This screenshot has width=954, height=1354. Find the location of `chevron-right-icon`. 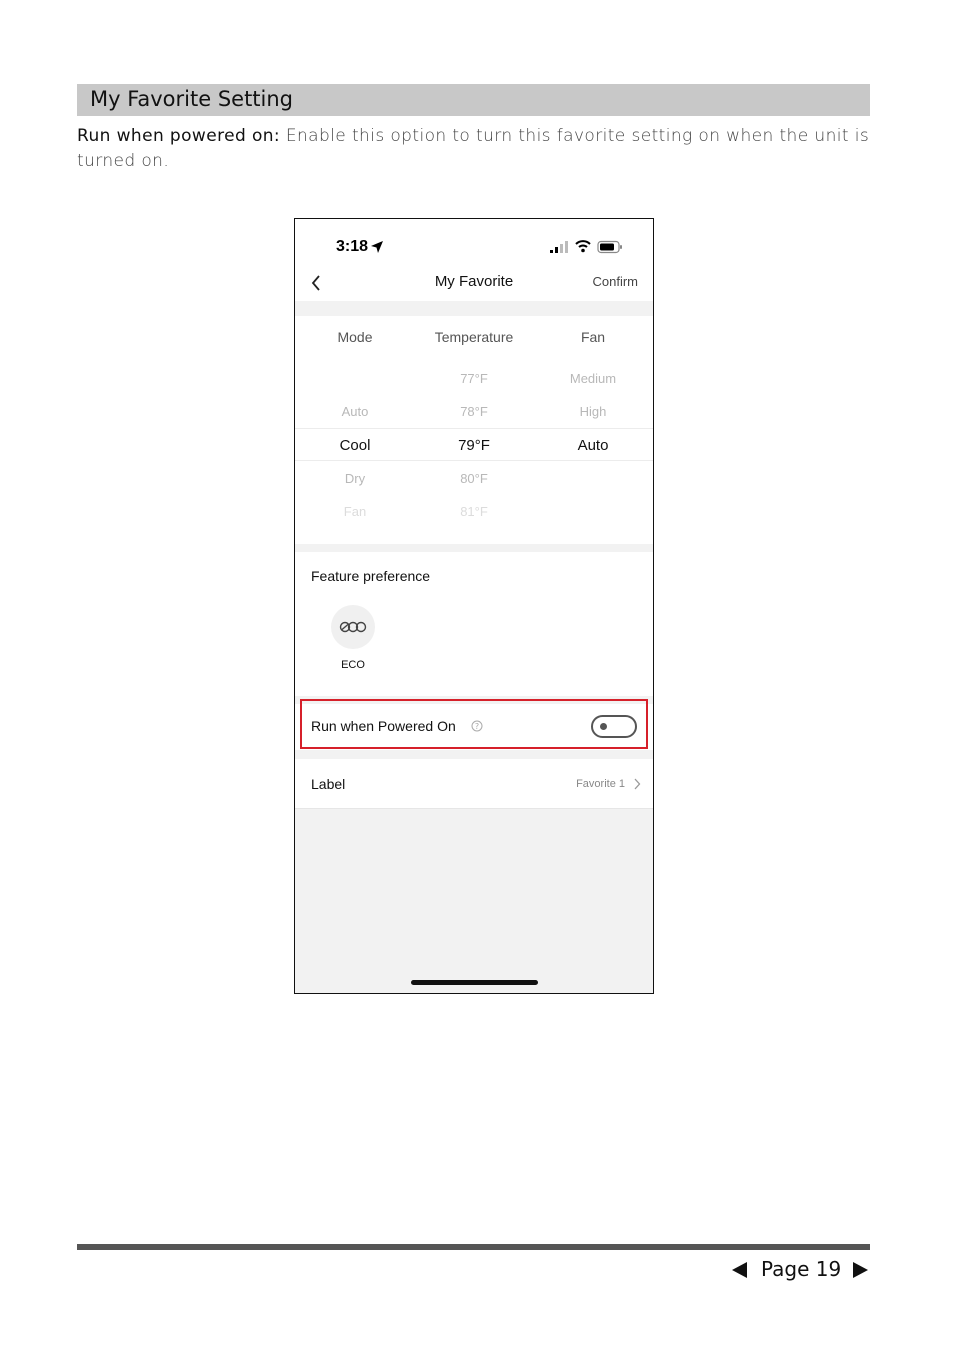

chevron-right-icon is located at coordinates (637, 784).